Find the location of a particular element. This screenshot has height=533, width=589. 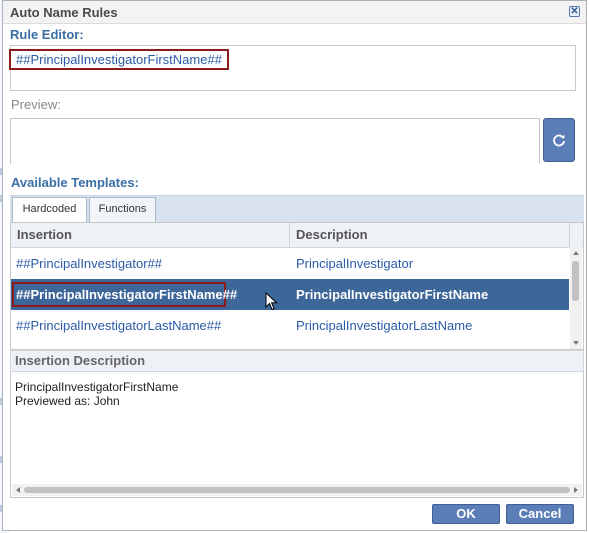

description-horizontal-scrollbar is located at coordinates (297, 490).